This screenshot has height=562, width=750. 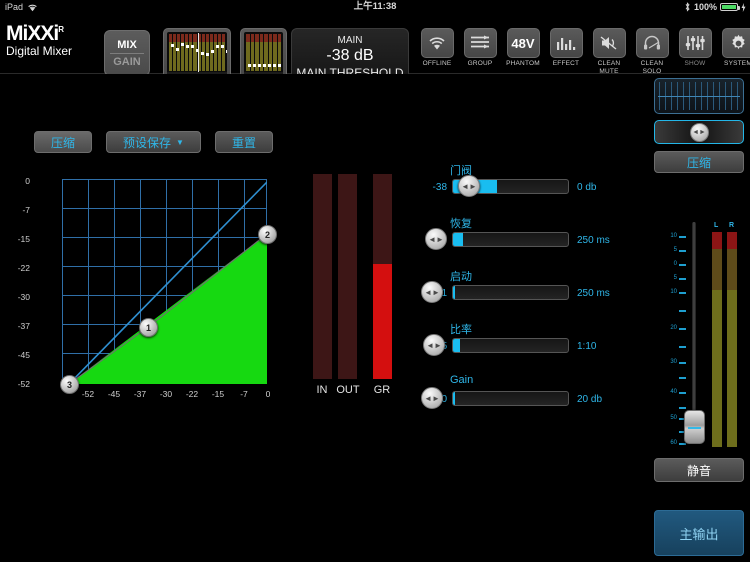 I want to click on main-display-label: MAIN, so click(x=350, y=40).